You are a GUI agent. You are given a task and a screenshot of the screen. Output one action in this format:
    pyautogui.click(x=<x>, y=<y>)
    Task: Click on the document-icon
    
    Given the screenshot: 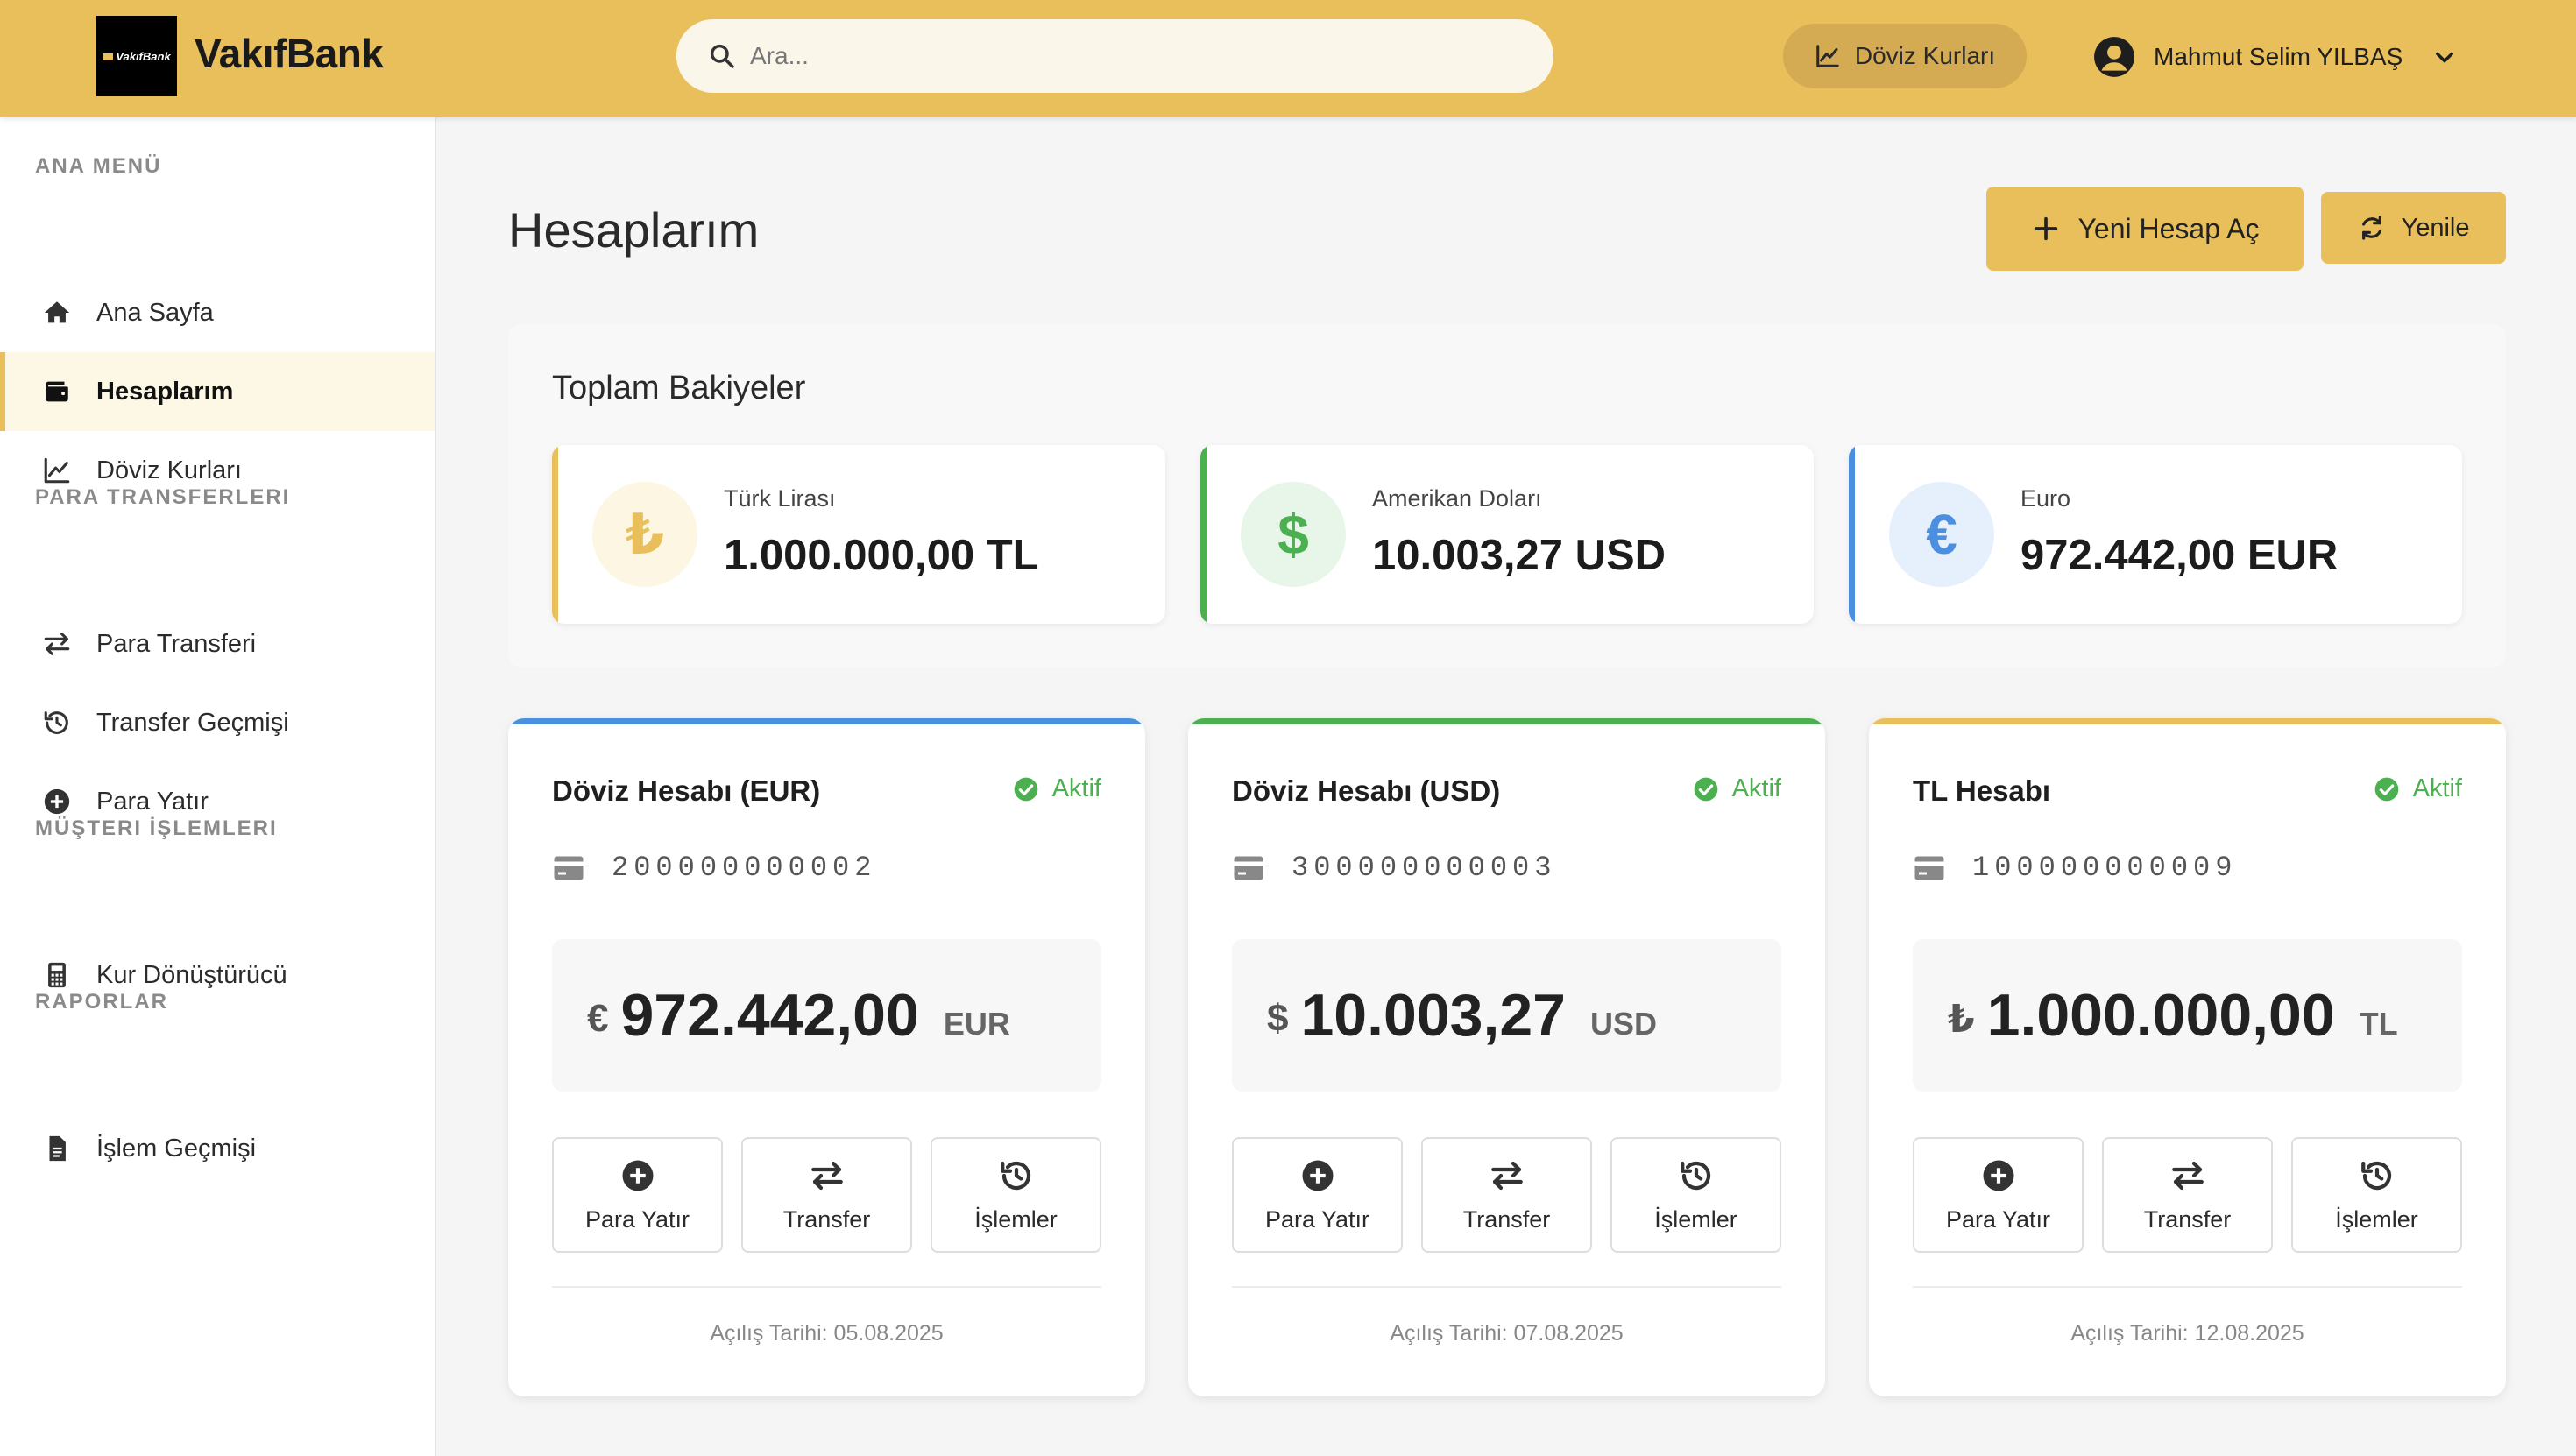 What is the action you would take?
    pyautogui.click(x=57, y=1148)
    